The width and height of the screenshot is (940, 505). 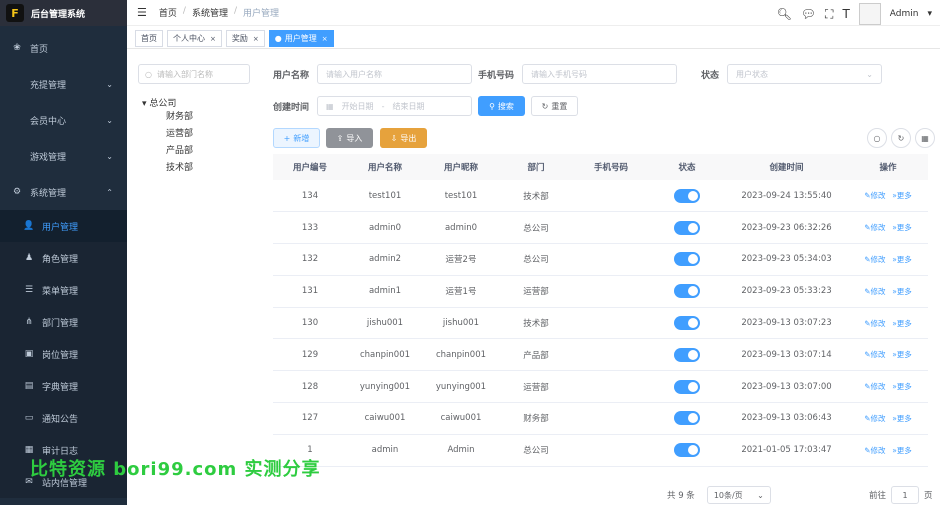 What do you see at coordinates (301, 38) in the screenshot?
I see `tag-users: ● 用户管理 ×` at bounding box center [301, 38].